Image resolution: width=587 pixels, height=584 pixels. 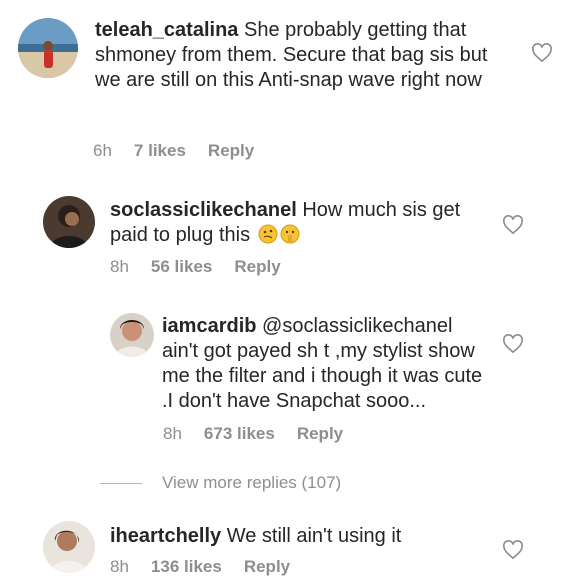 What do you see at coordinates (311, 536) in the screenshot?
I see `comment-body: We still ain't using it` at bounding box center [311, 536].